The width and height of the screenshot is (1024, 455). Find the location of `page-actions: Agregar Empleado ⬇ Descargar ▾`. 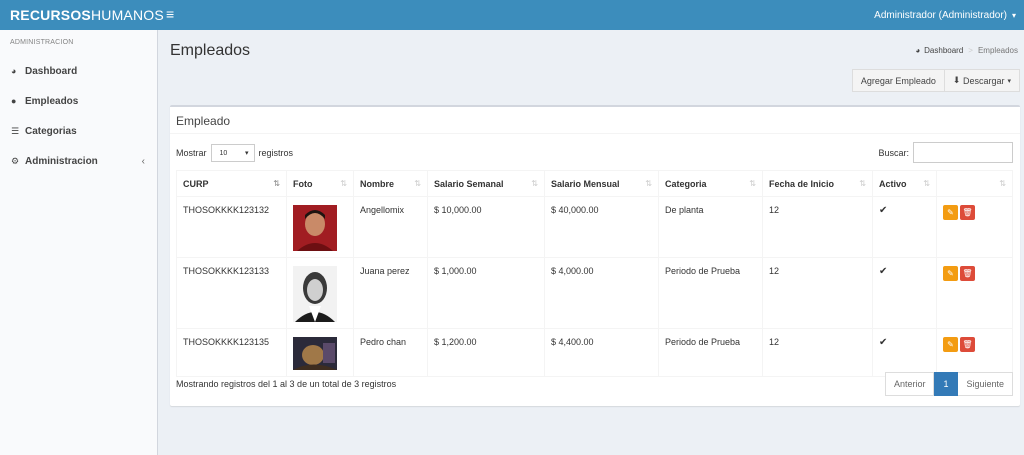

page-actions: Agregar Empleado ⬇ Descargar ▾ is located at coordinates (935, 80).